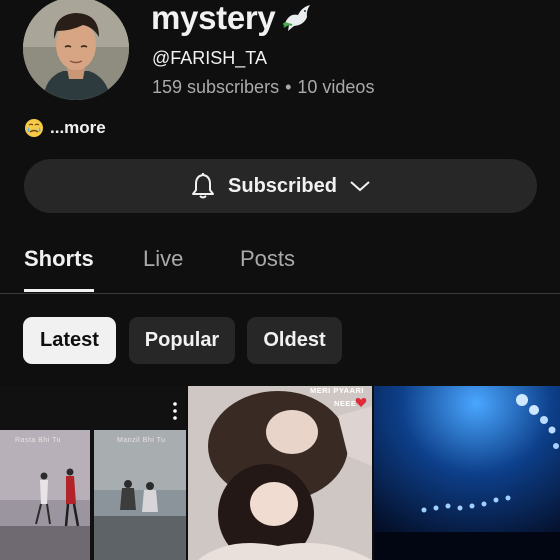 The height and width of the screenshot is (560, 560). Describe the element at coordinates (34, 128) in the screenshot. I see `crying-face-icon` at that location.